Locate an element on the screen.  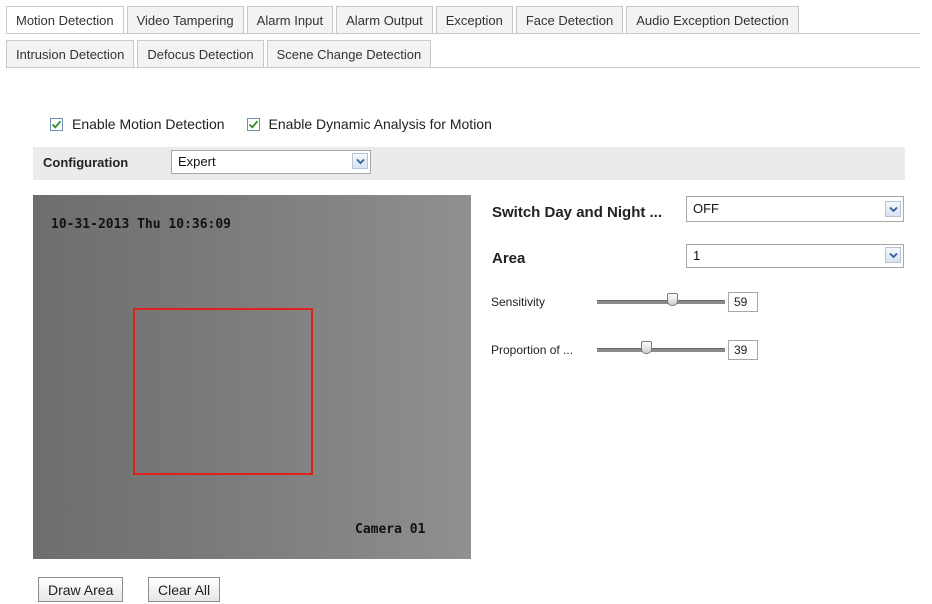
enable-motion-checkbox is located at coordinates (56, 124).